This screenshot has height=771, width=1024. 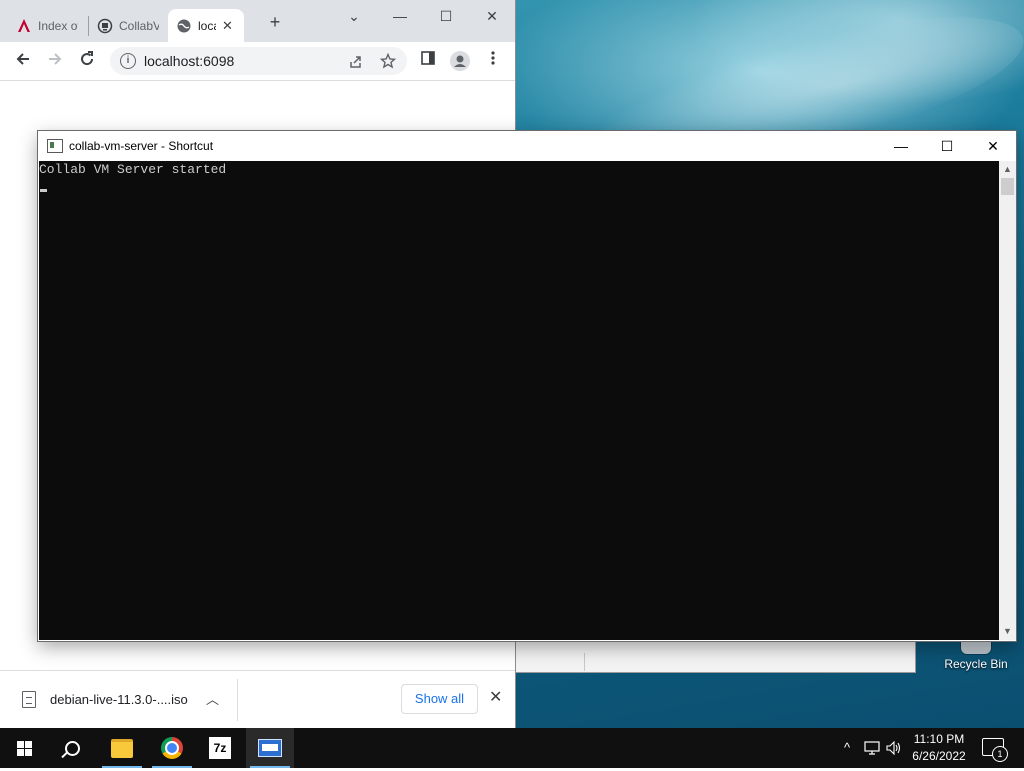 I want to click on profile-button, so click(x=460, y=61).